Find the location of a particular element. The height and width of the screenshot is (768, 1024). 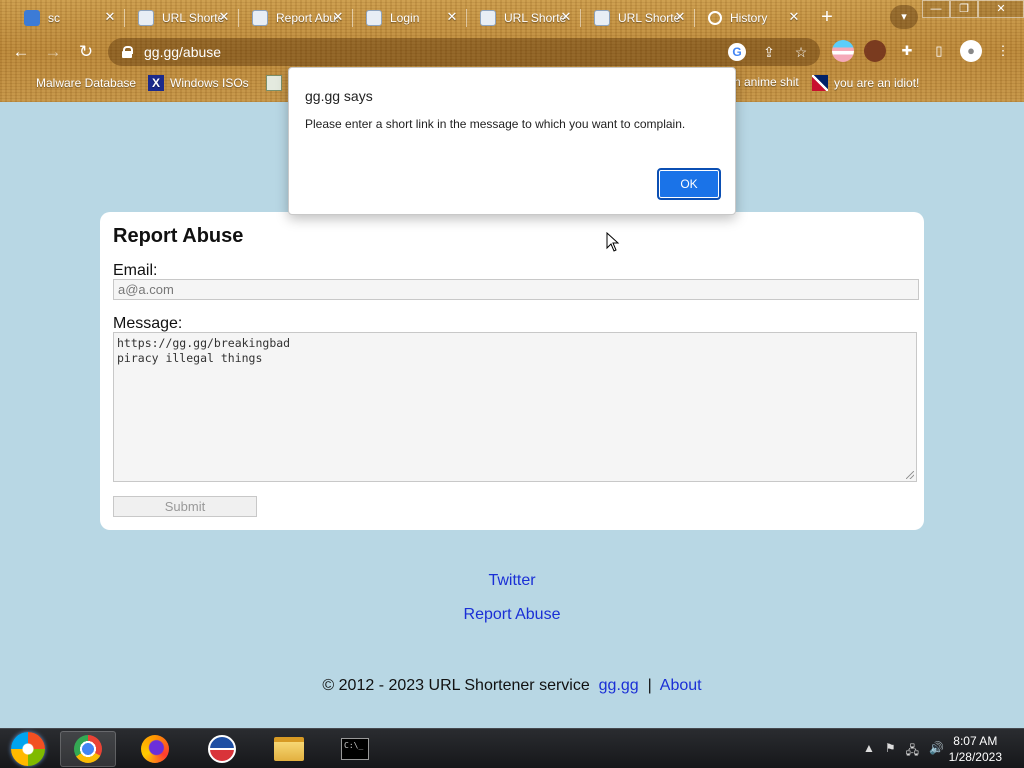

system-tray: ▲ ⚑ 🖧 🔊 is located at coordinates (903, 751).